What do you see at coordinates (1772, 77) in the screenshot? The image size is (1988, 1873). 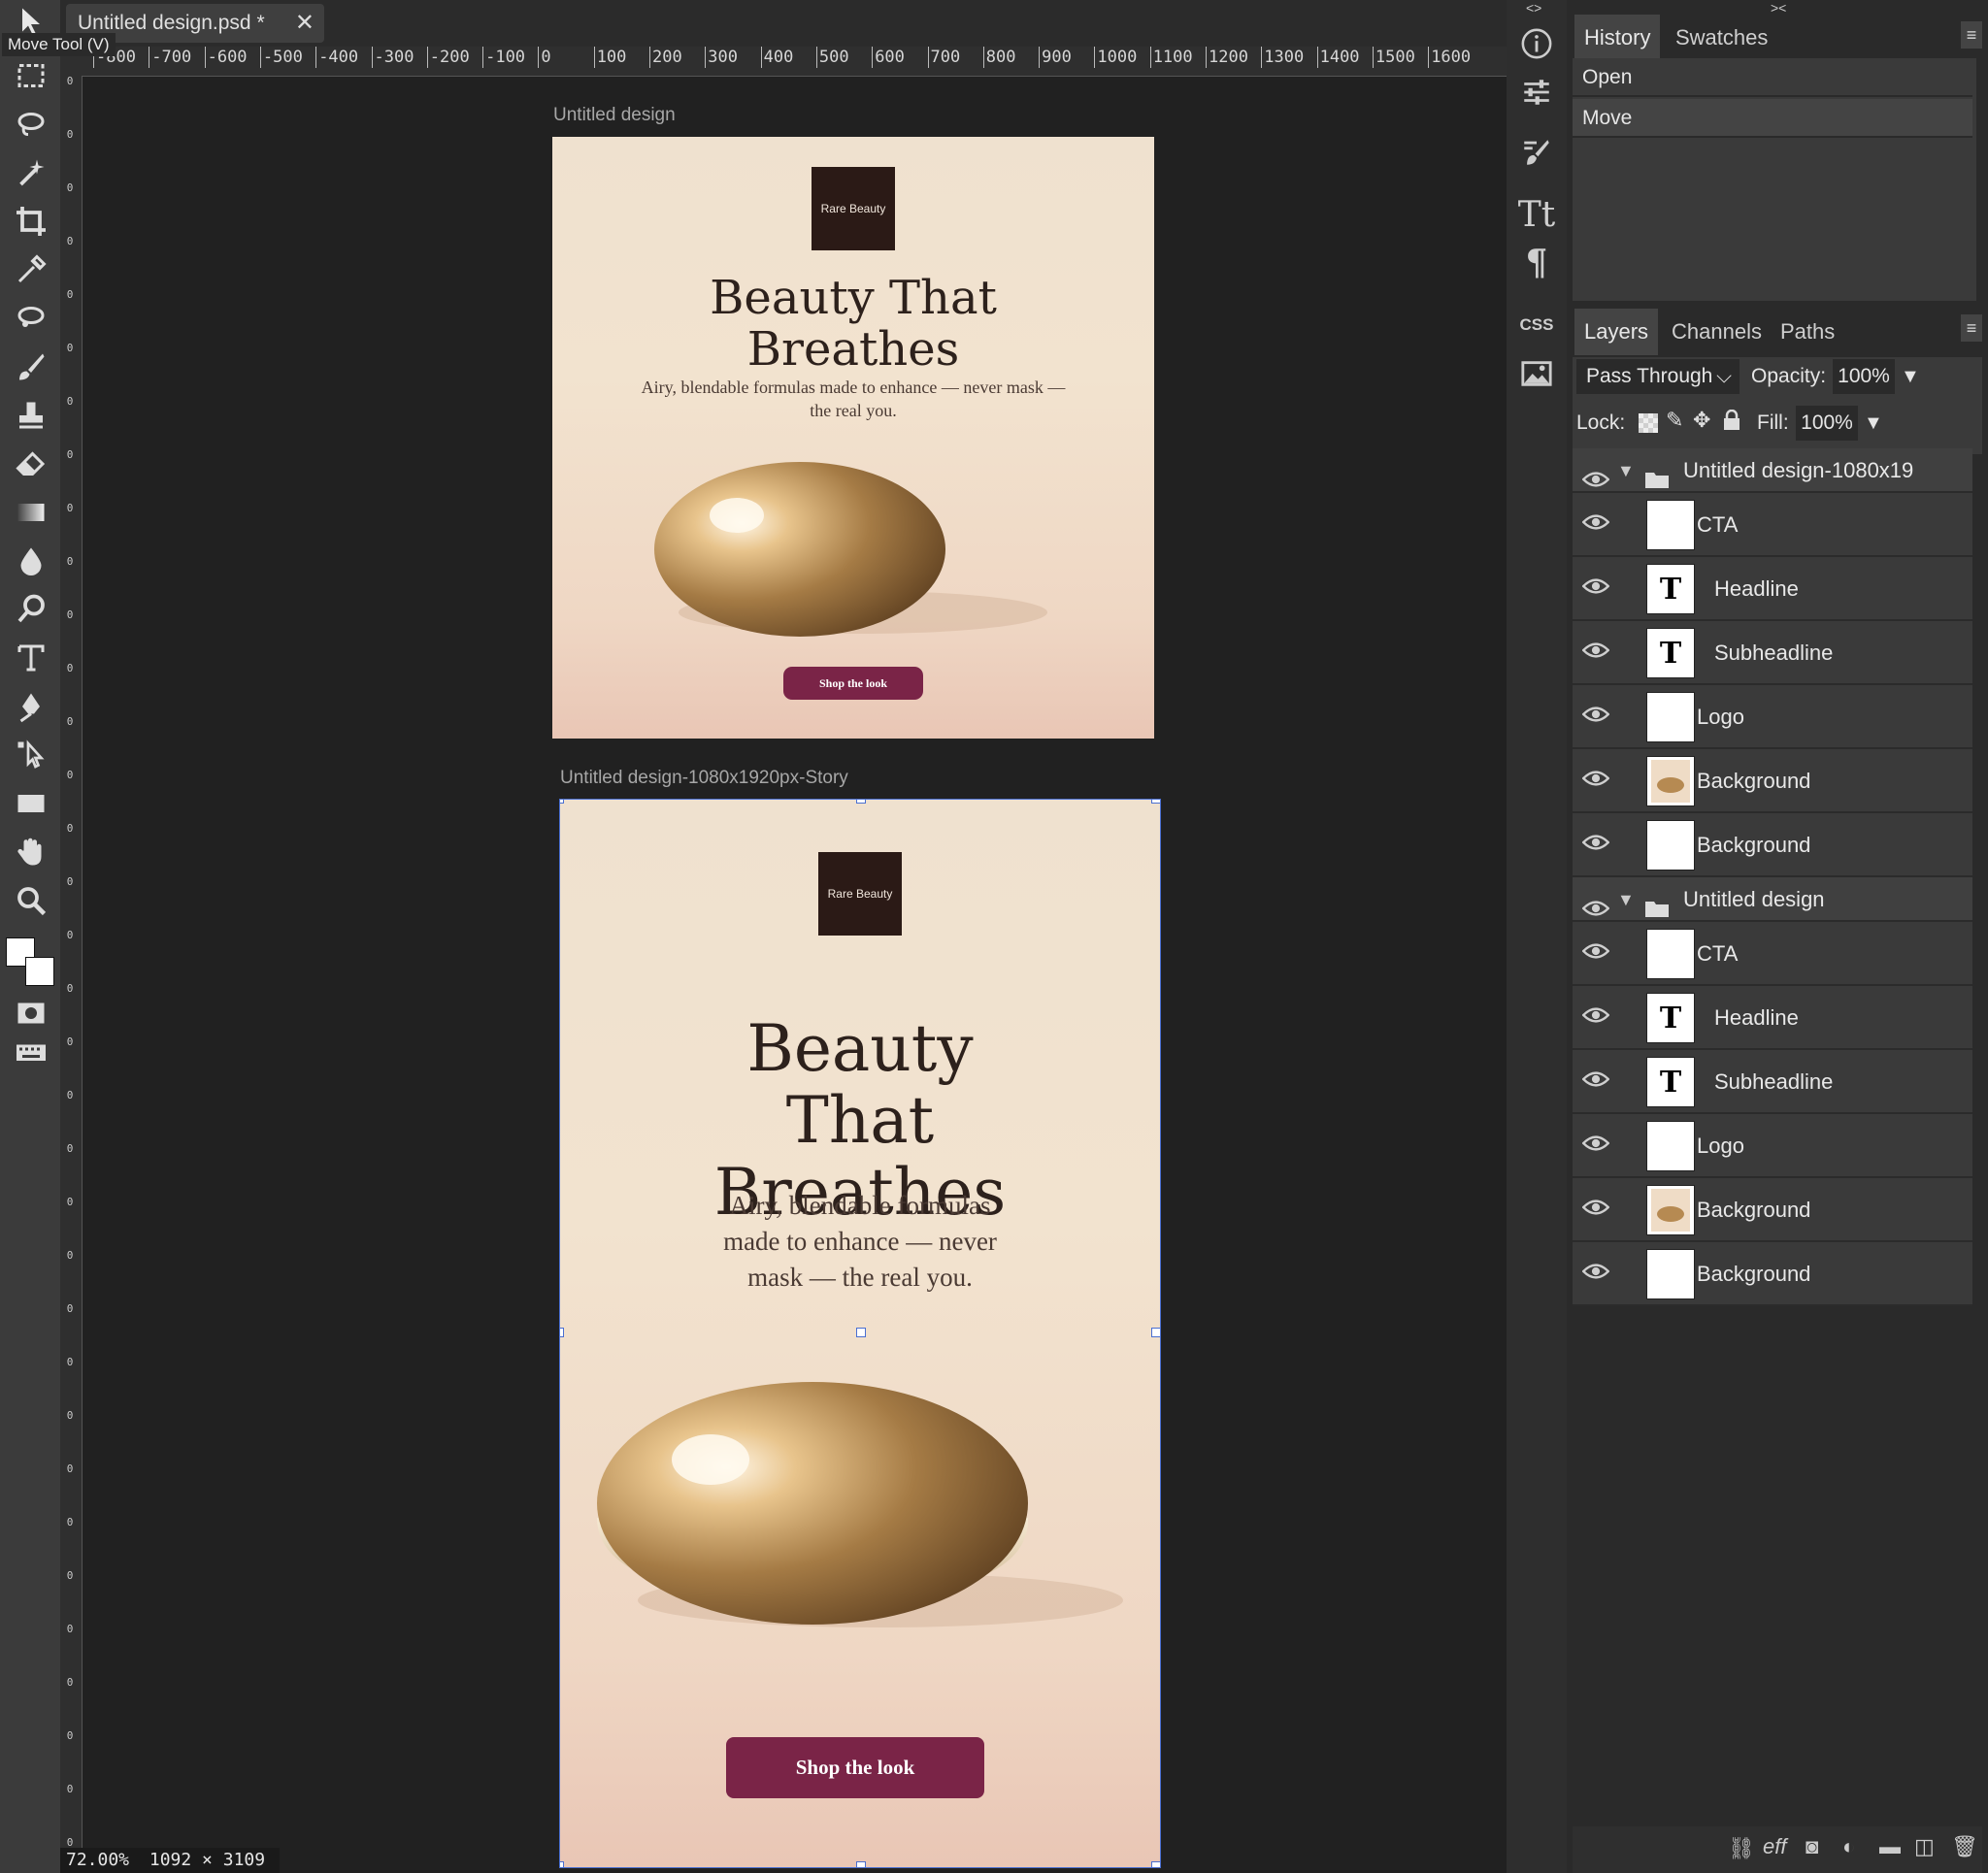 I see `history-item: Open` at bounding box center [1772, 77].